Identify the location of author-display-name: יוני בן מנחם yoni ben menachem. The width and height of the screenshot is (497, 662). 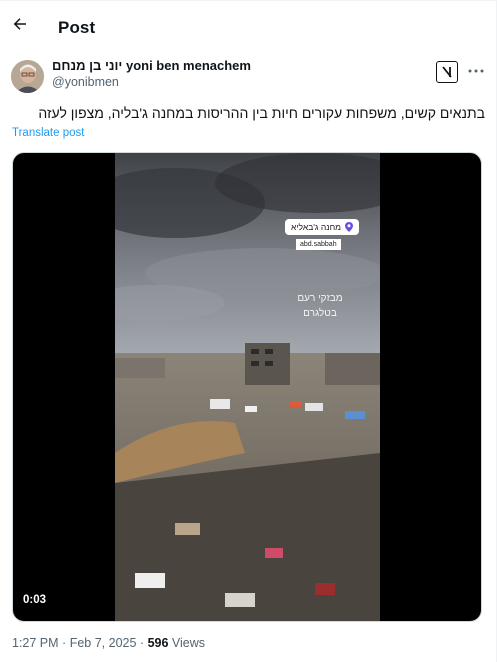
(151, 65).